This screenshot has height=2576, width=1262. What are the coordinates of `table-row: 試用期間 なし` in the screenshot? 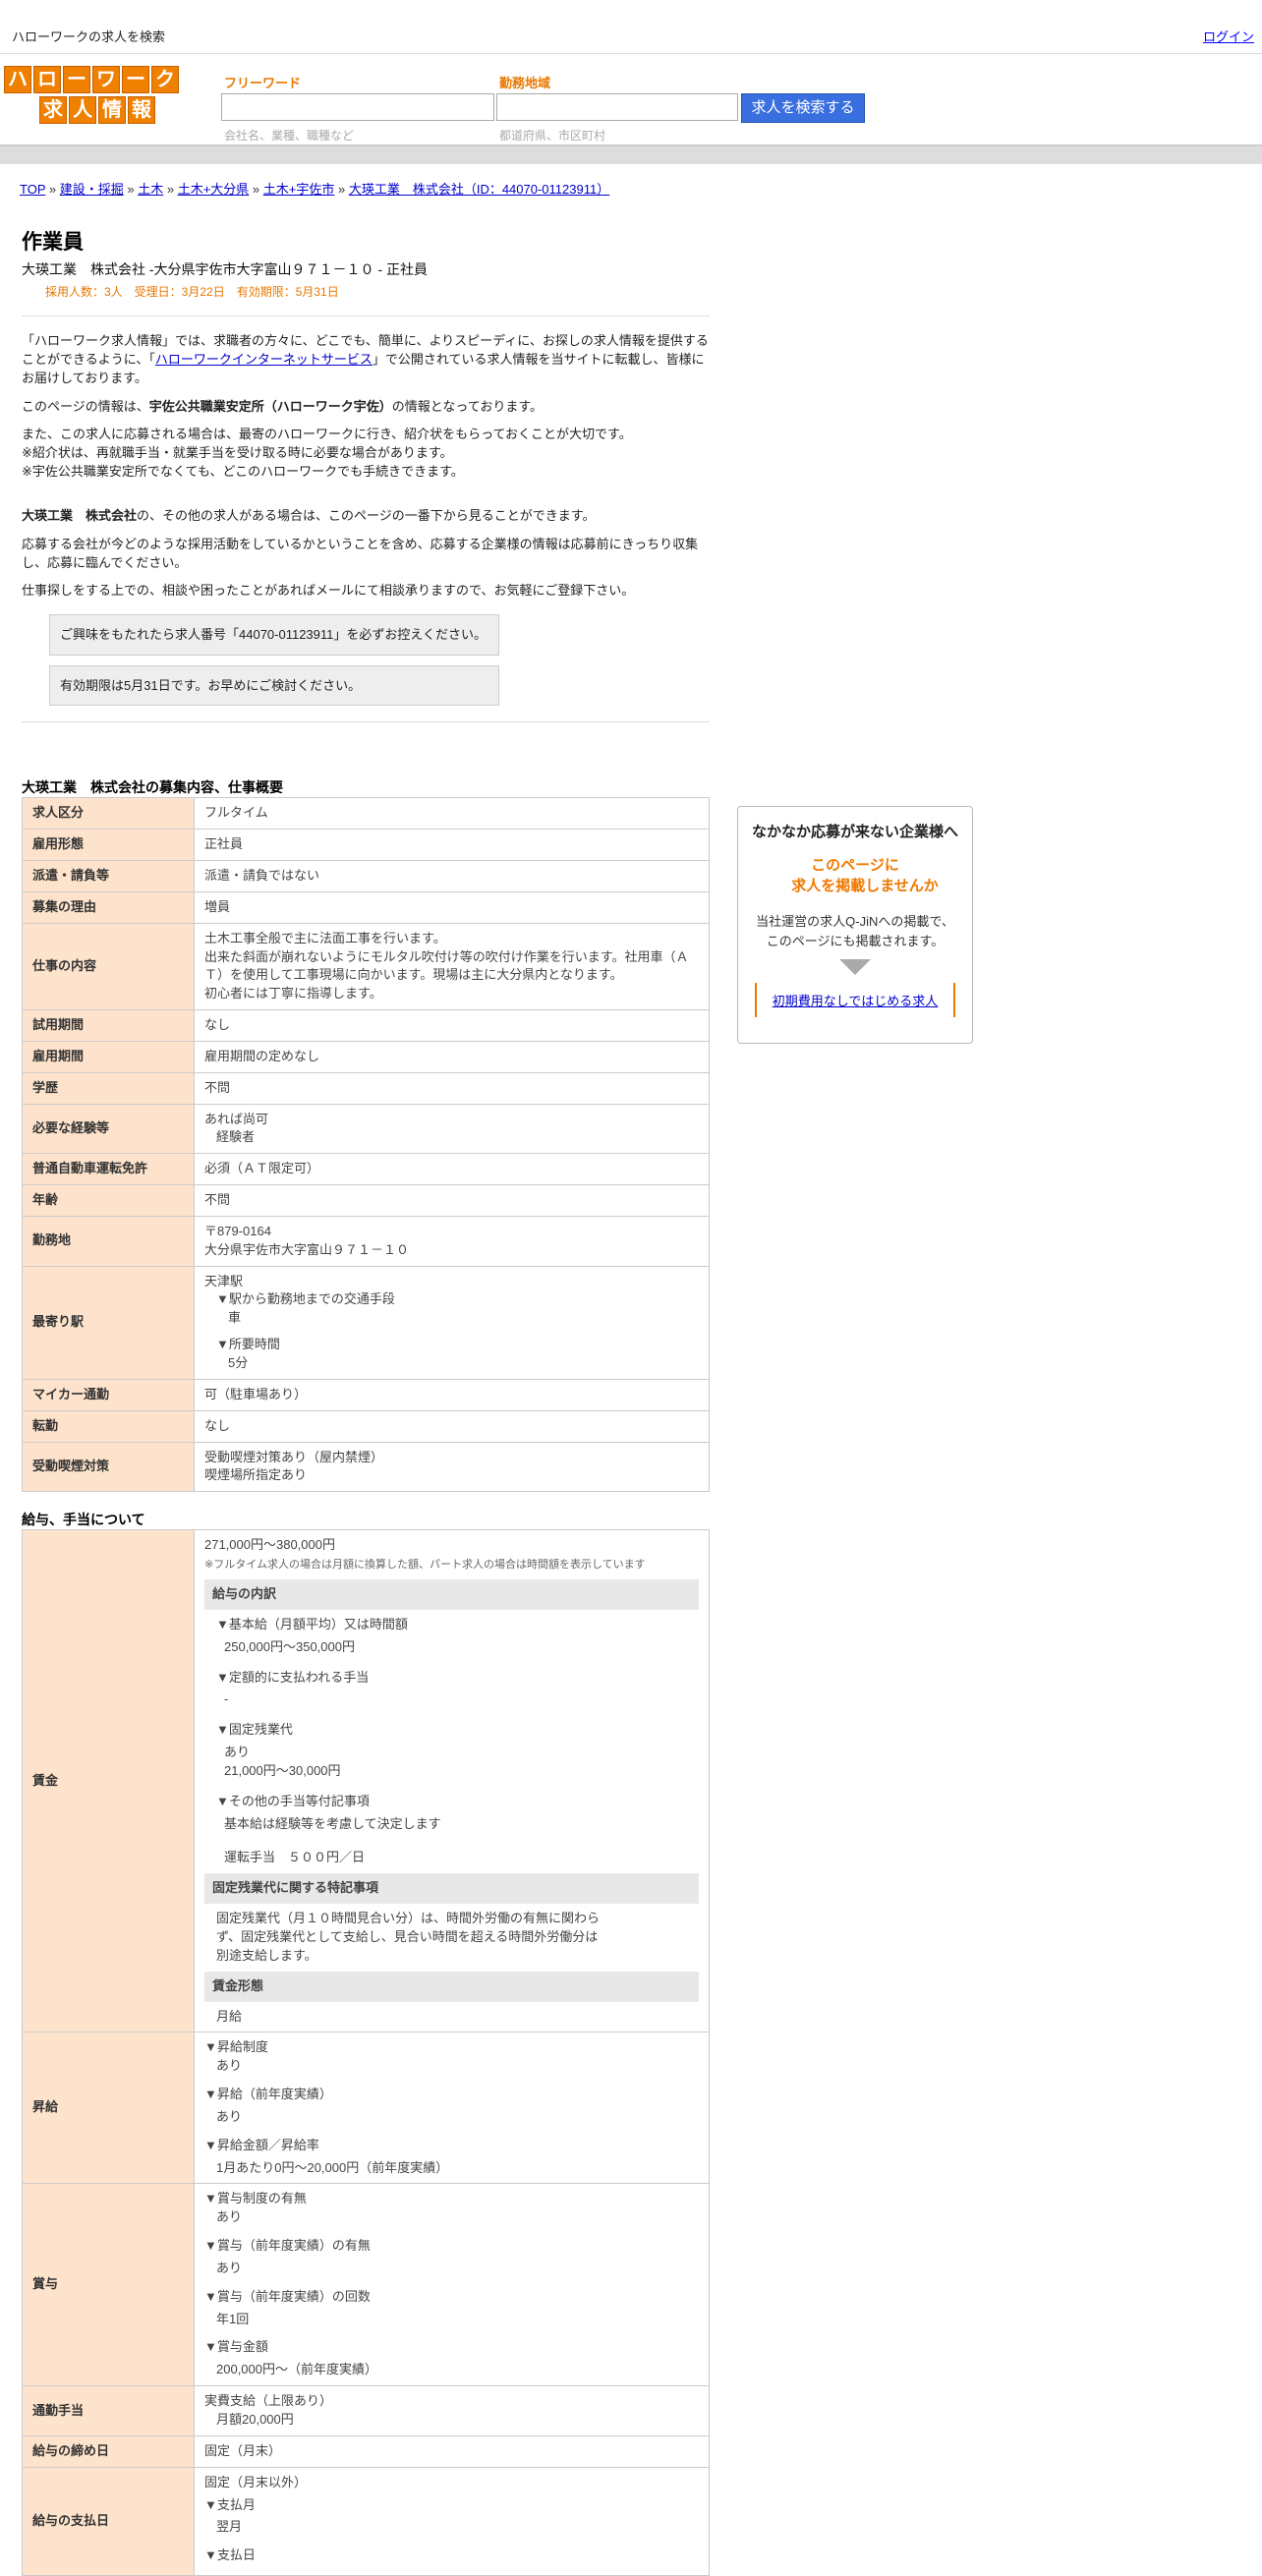 It's located at (366, 1025).